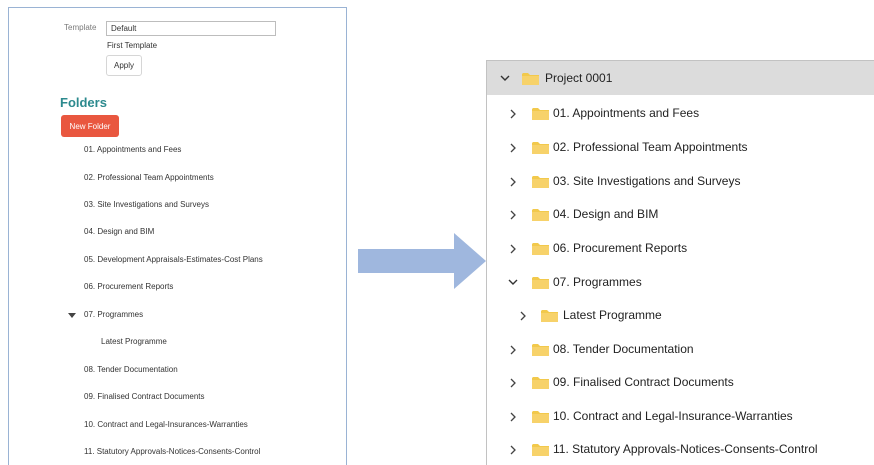  Describe the element at coordinates (134, 342) in the screenshot. I see `subfolder-item: Latest Programme` at that location.